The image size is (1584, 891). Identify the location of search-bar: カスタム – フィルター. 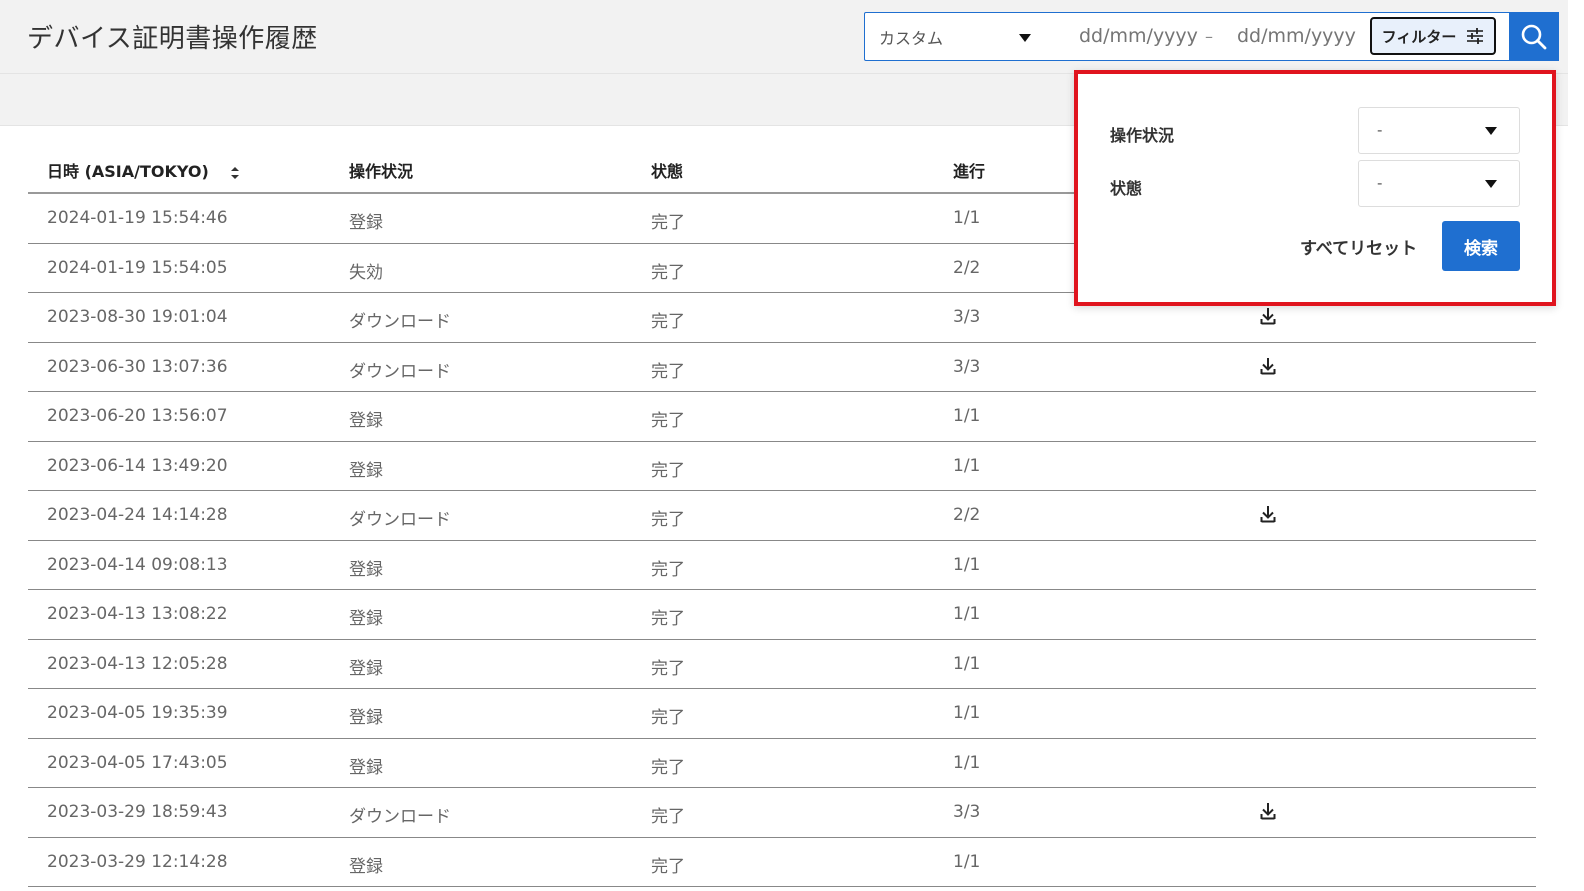
(1211, 36).